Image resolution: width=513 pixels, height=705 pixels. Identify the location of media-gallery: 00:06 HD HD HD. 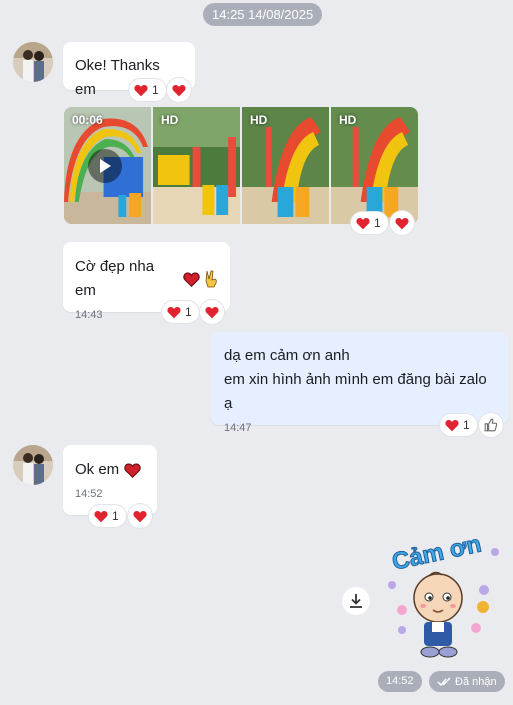
(241, 165).